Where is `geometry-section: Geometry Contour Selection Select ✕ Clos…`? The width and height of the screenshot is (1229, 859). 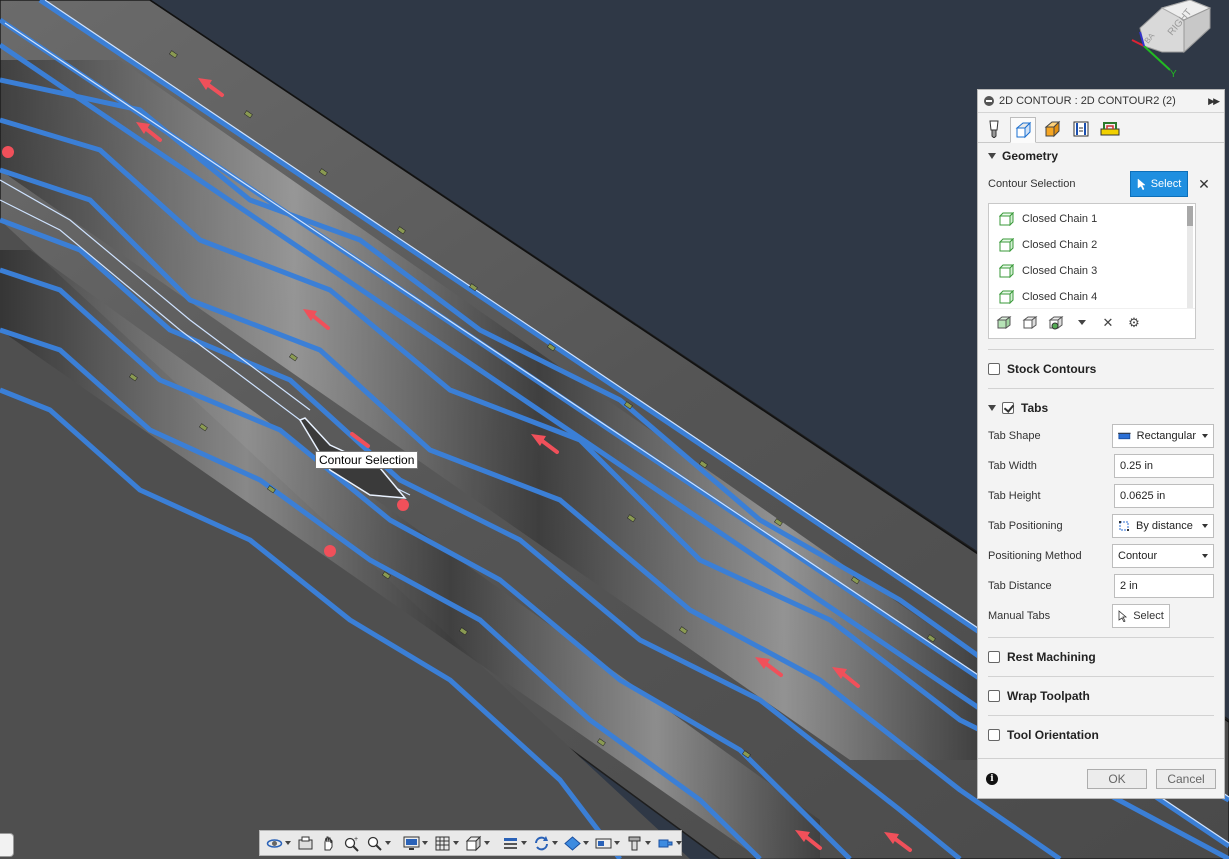
geometry-section: Geometry Contour Selection Select ✕ Clos… is located at coordinates (1101, 246).